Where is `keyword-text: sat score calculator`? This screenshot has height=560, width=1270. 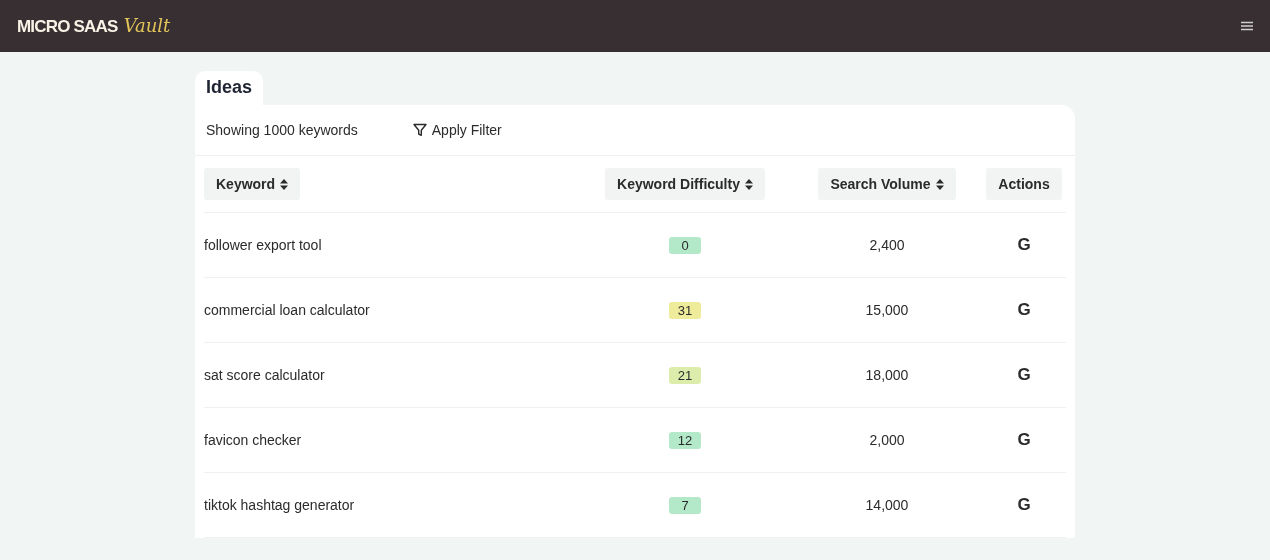
keyword-text: sat score calculator is located at coordinates (264, 375).